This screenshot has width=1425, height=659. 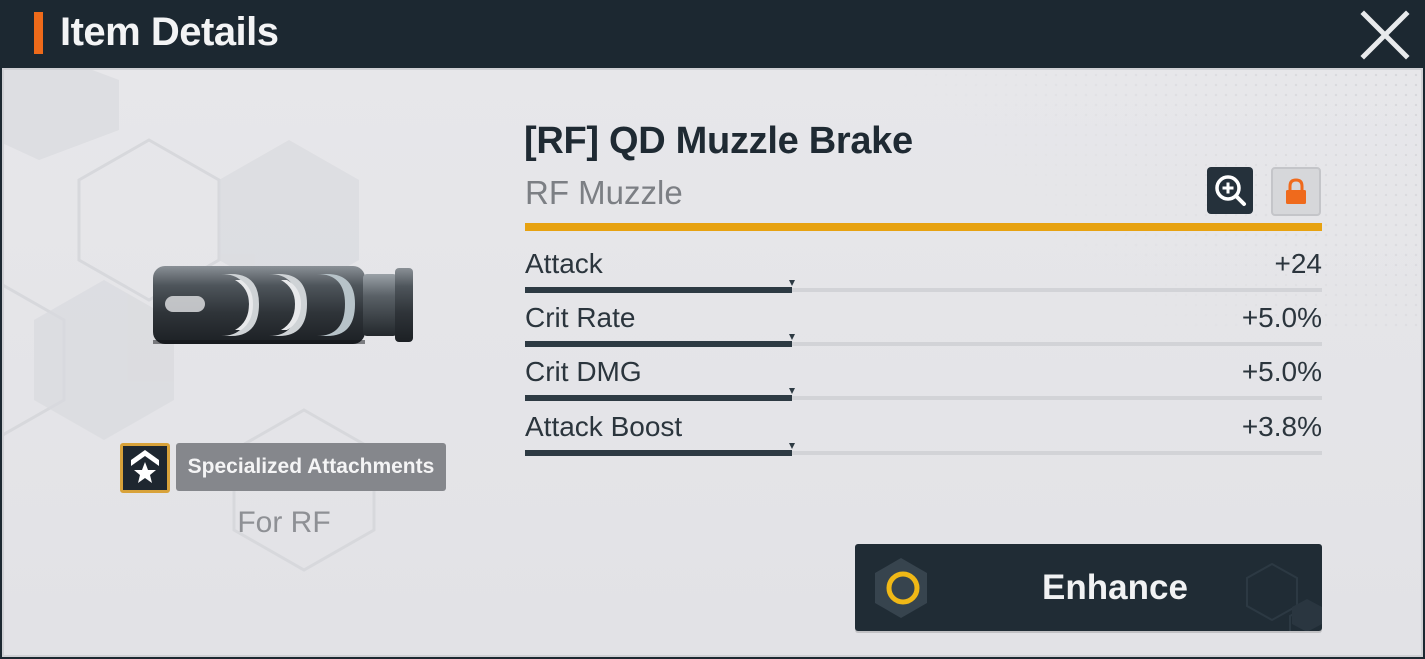 What do you see at coordinates (604, 426) in the screenshot?
I see `stat-name: Attack Boost` at bounding box center [604, 426].